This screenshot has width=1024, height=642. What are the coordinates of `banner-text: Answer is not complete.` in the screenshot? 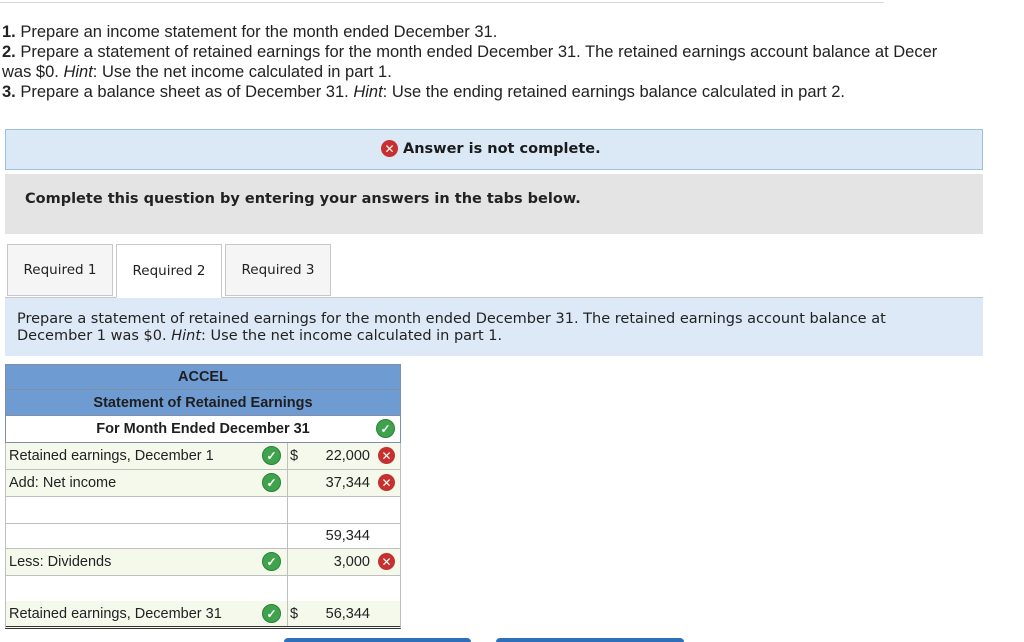 It's located at (502, 148).